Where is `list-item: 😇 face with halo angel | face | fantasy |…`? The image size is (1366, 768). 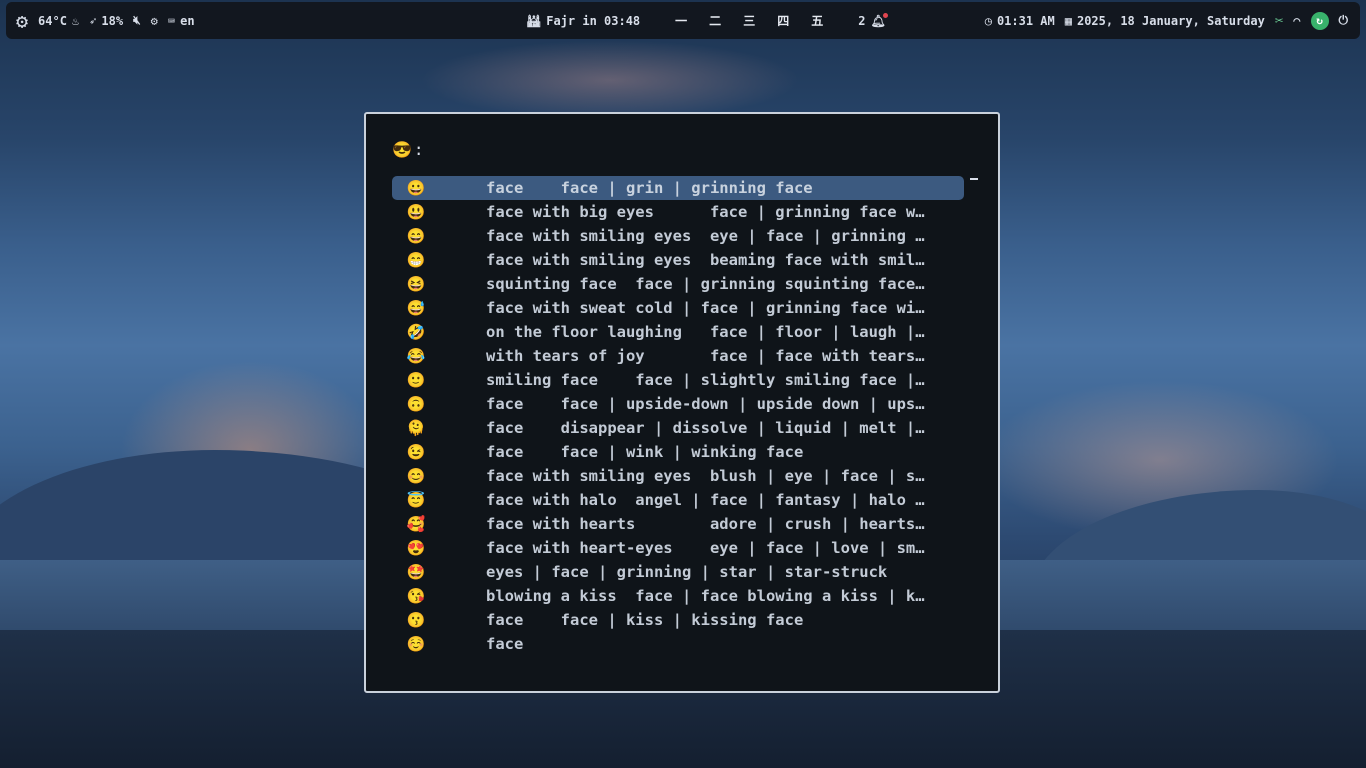
list-item: 😇 face with halo angel | face | fantasy |… is located at coordinates (678, 500).